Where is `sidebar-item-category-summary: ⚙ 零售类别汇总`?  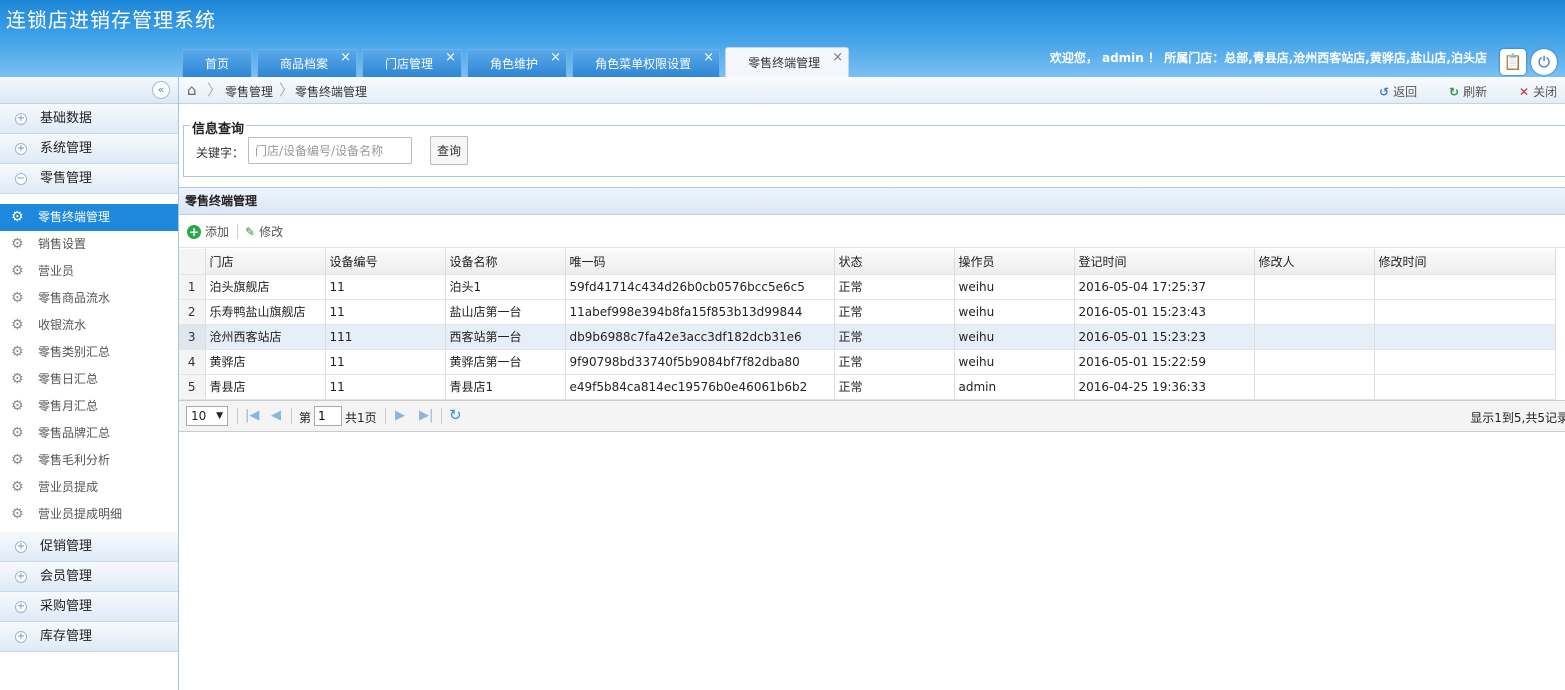 sidebar-item-category-summary: ⚙ 零售类别汇总 is located at coordinates (89, 352).